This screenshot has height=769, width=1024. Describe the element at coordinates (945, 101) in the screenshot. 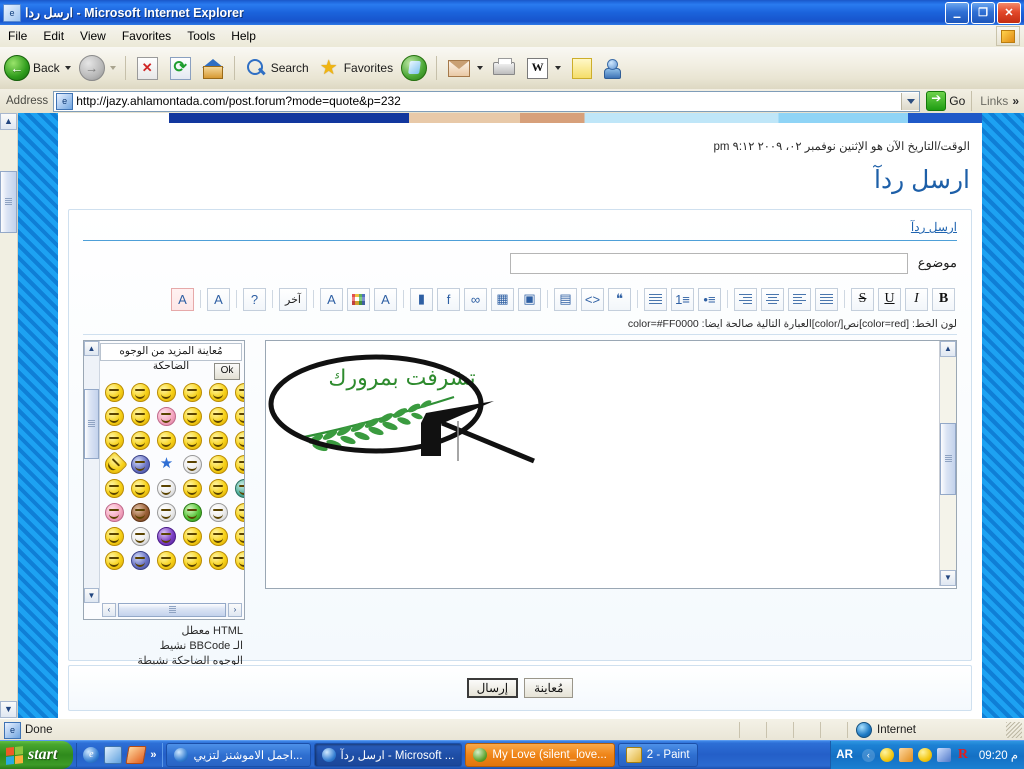

I see `go-button: Go` at that location.